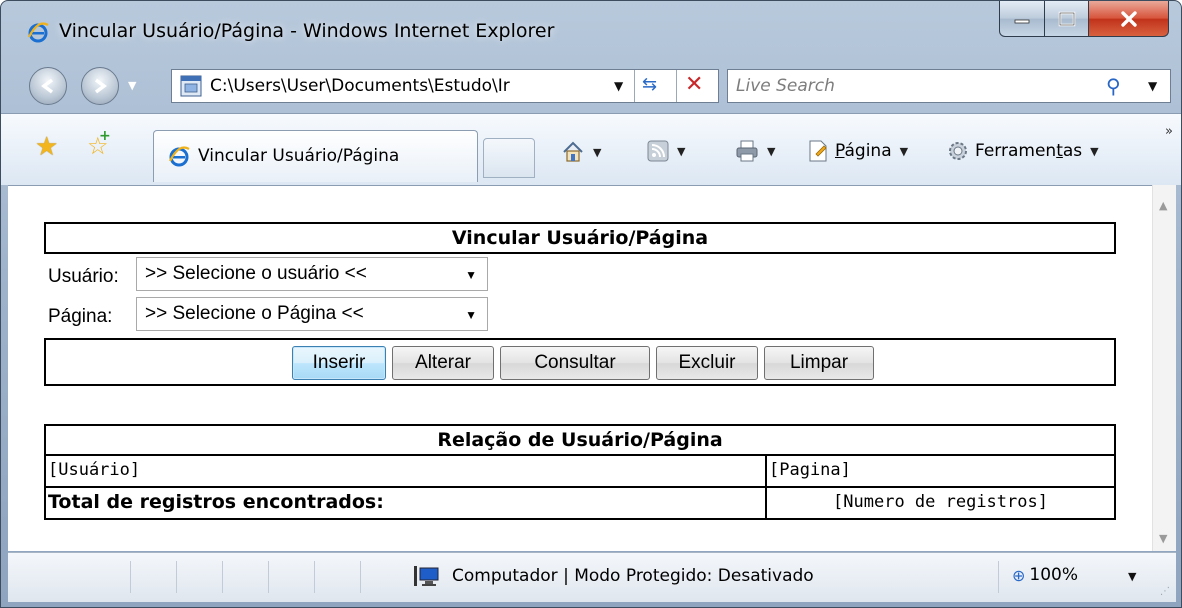 This screenshot has height=608, width=1182. I want to click on security-zone-text: Computador | Modo Protegido: Desativado, so click(633, 576).